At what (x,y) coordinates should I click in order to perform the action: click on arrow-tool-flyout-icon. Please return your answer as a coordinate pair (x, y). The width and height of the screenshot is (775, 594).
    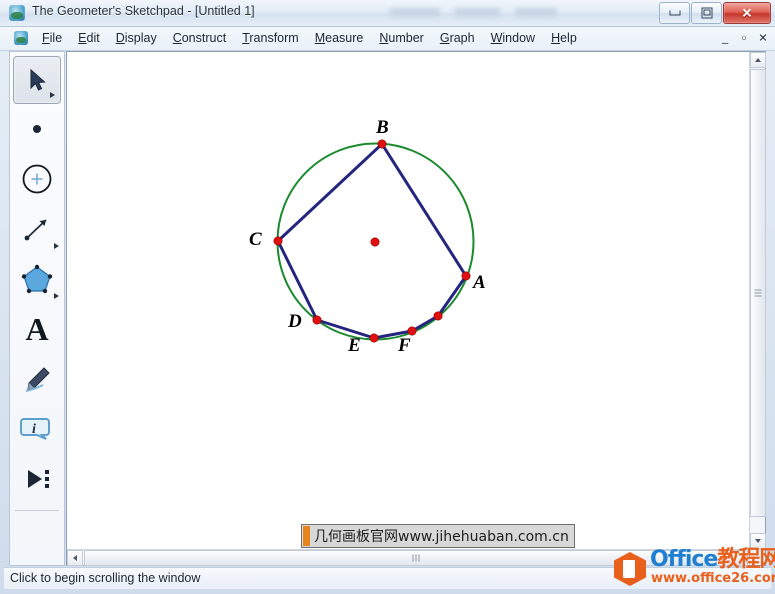
    Looking at the image, I should click on (52, 95).